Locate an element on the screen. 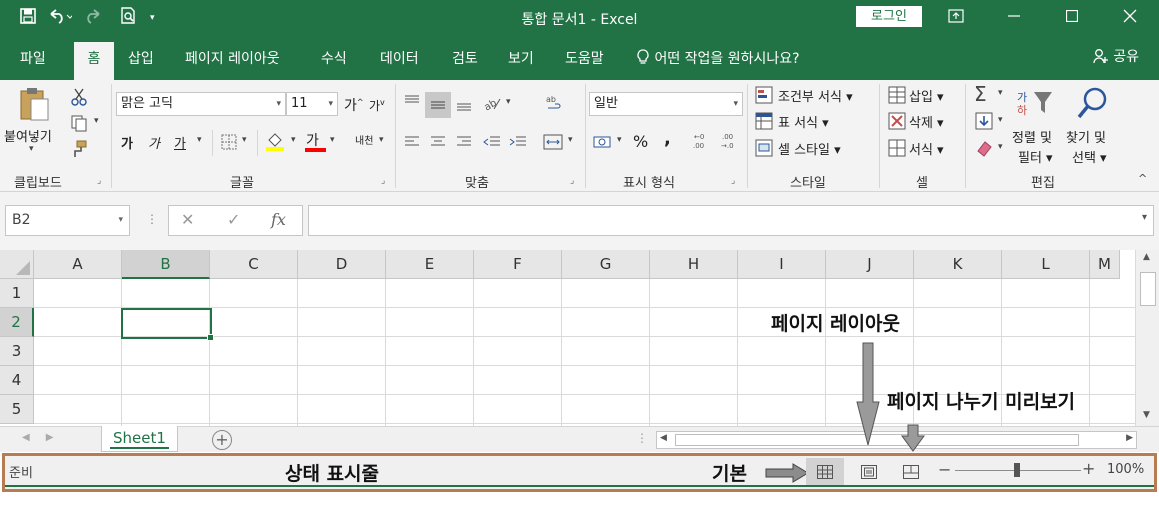  percent-button: % is located at coordinates (640, 141).